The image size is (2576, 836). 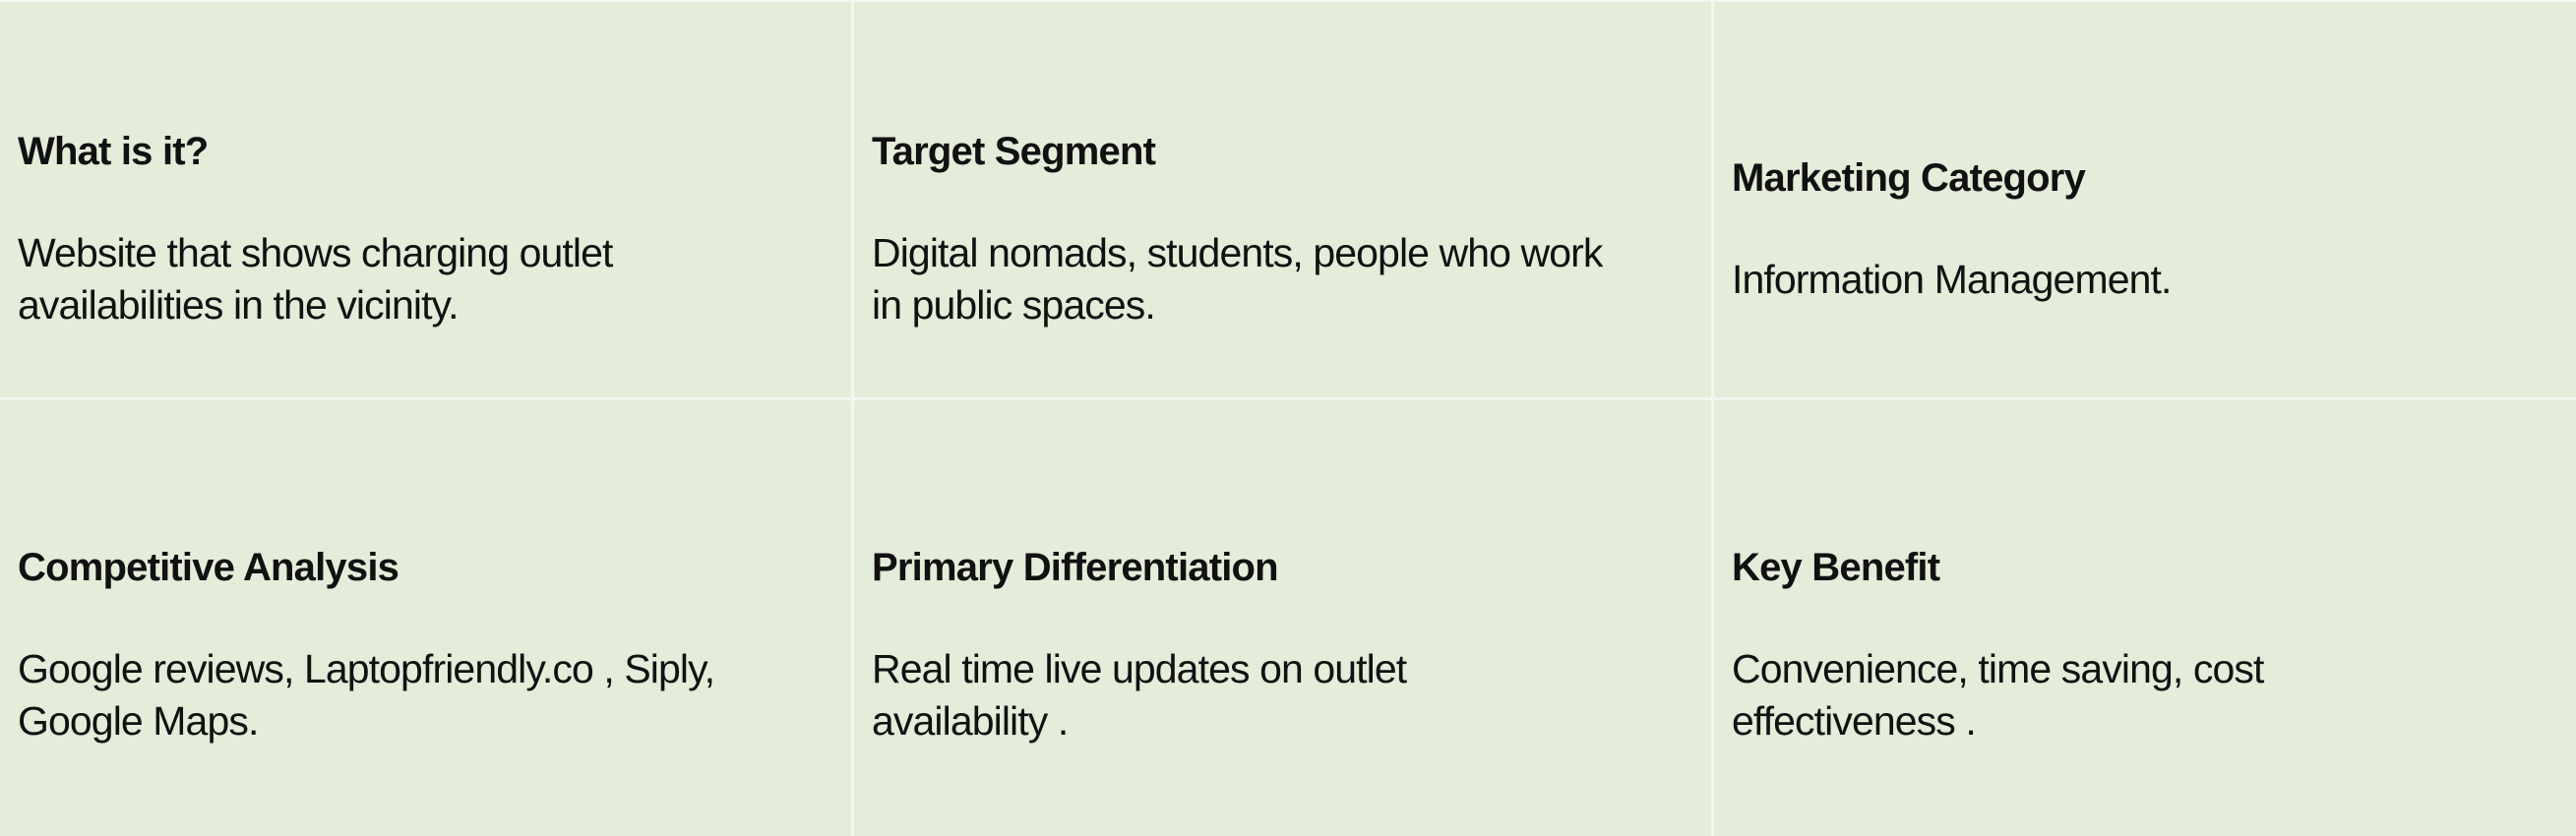 What do you see at coordinates (113, 151) in the screenshot?
I see `cell-heading: What is it?` at bounding box center [113, 151].